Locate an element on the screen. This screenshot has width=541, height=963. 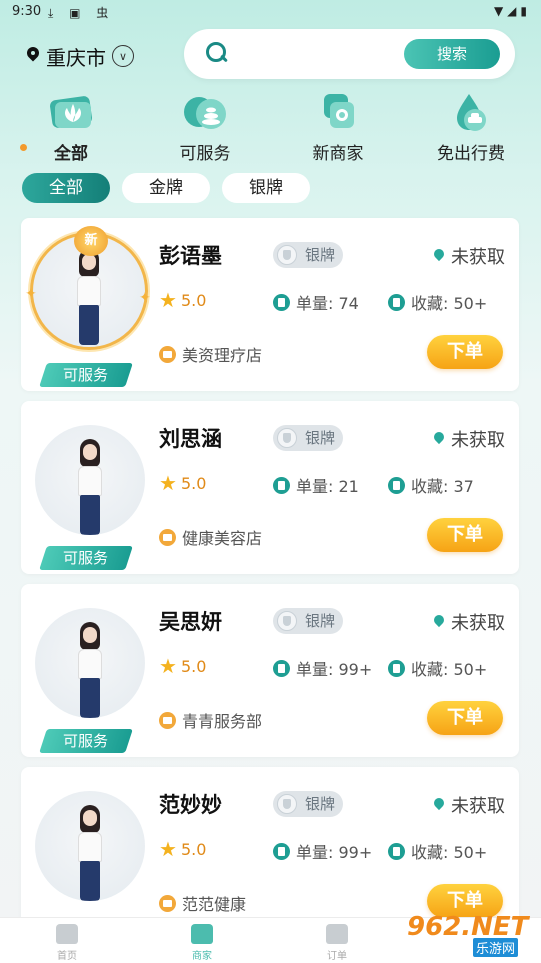
new-badge: 新 is located at coordinates (91, 241).